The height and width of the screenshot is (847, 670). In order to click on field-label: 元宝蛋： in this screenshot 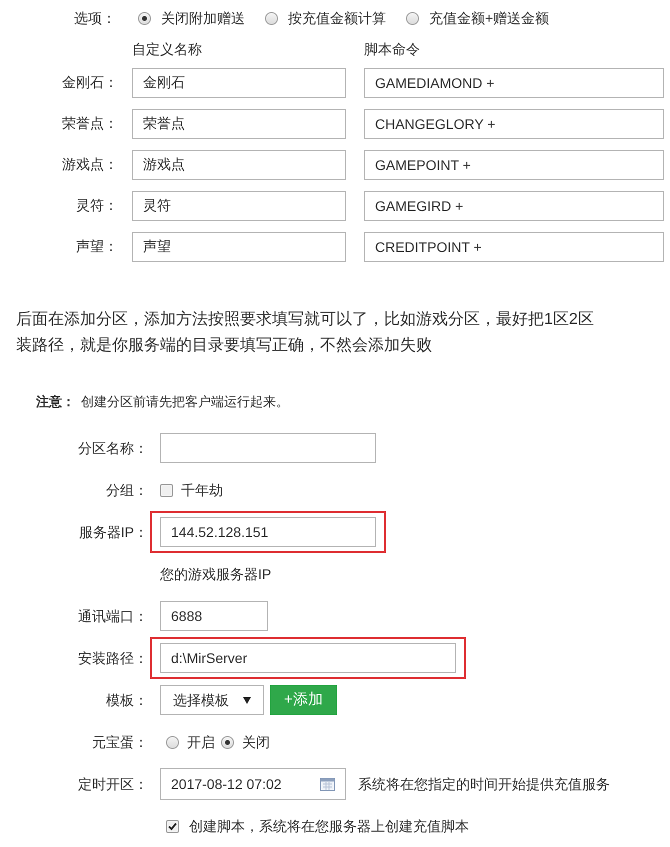, I will do `click(119, 742)`.